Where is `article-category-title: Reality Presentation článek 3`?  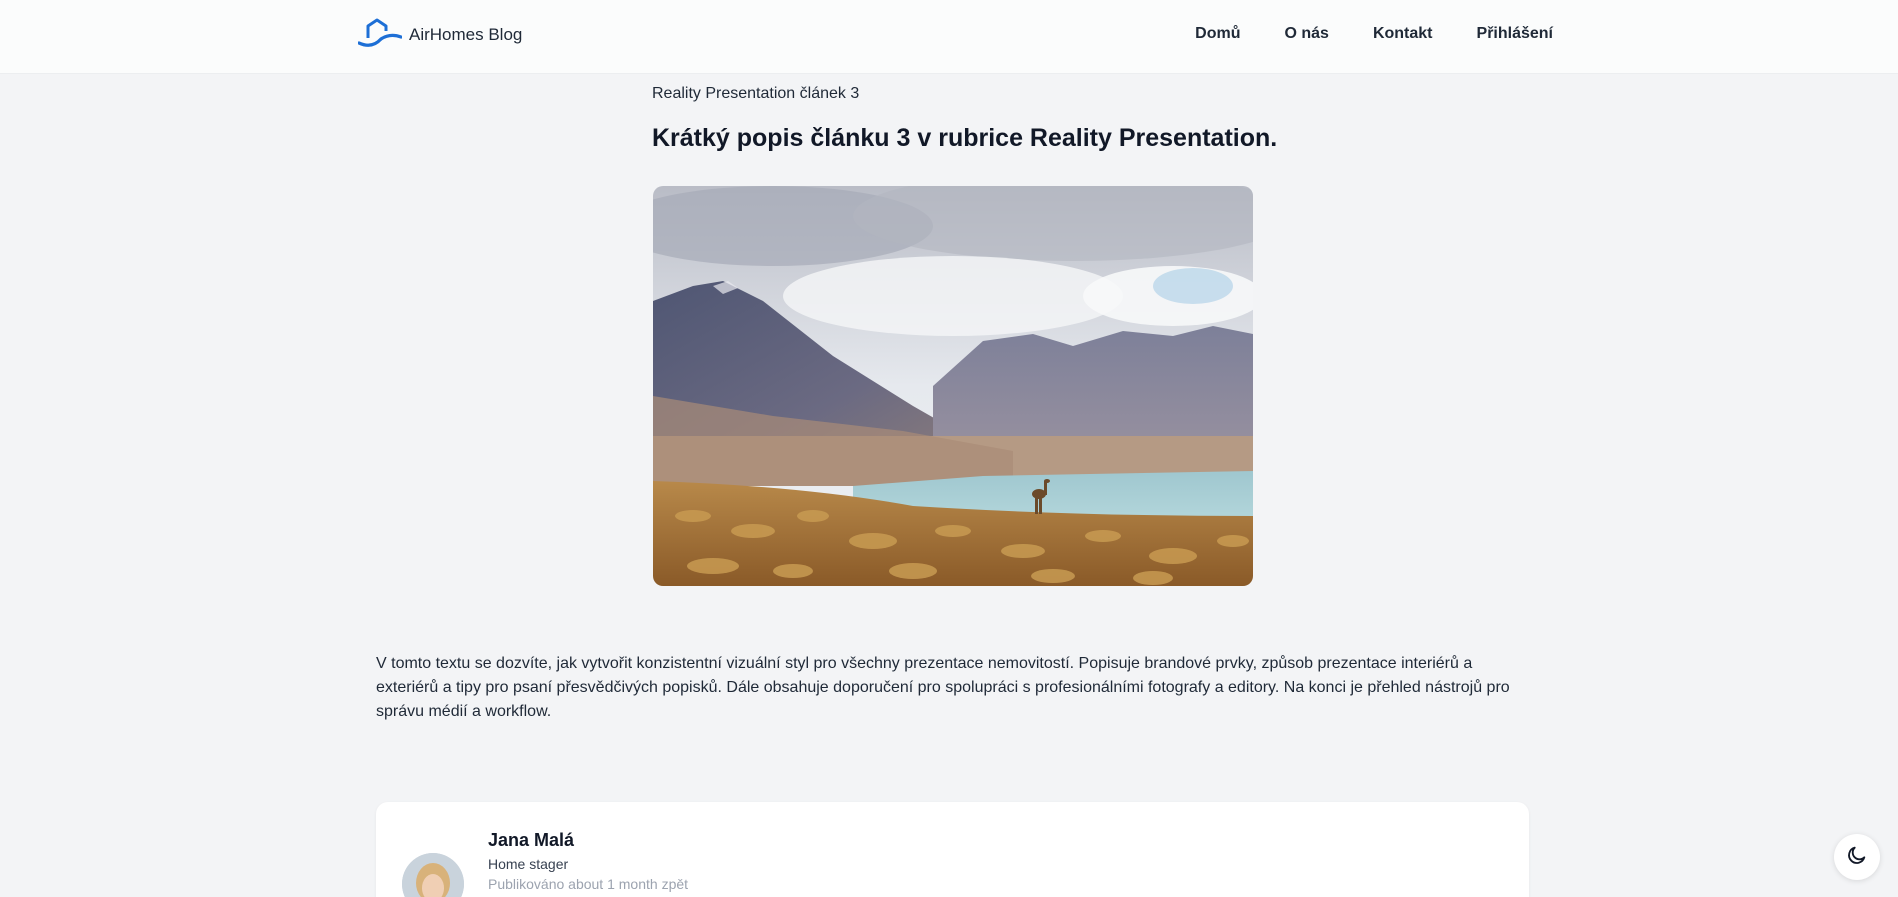 article-category-title: Reality Presentation článek 3 is located at coordinates (756, 93).